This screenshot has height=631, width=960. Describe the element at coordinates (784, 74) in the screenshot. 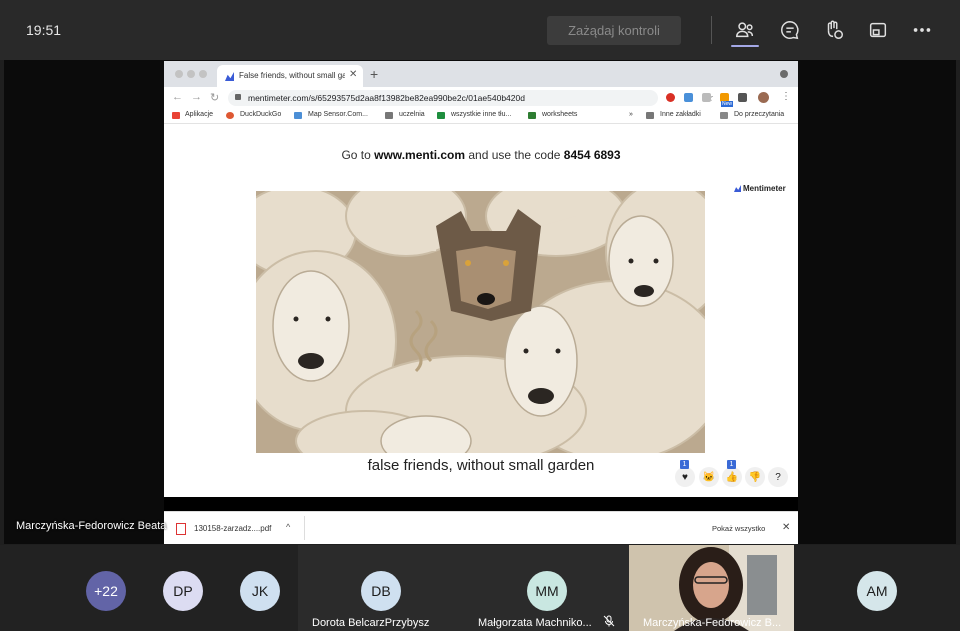

I see `tab-search-icon` at that location.